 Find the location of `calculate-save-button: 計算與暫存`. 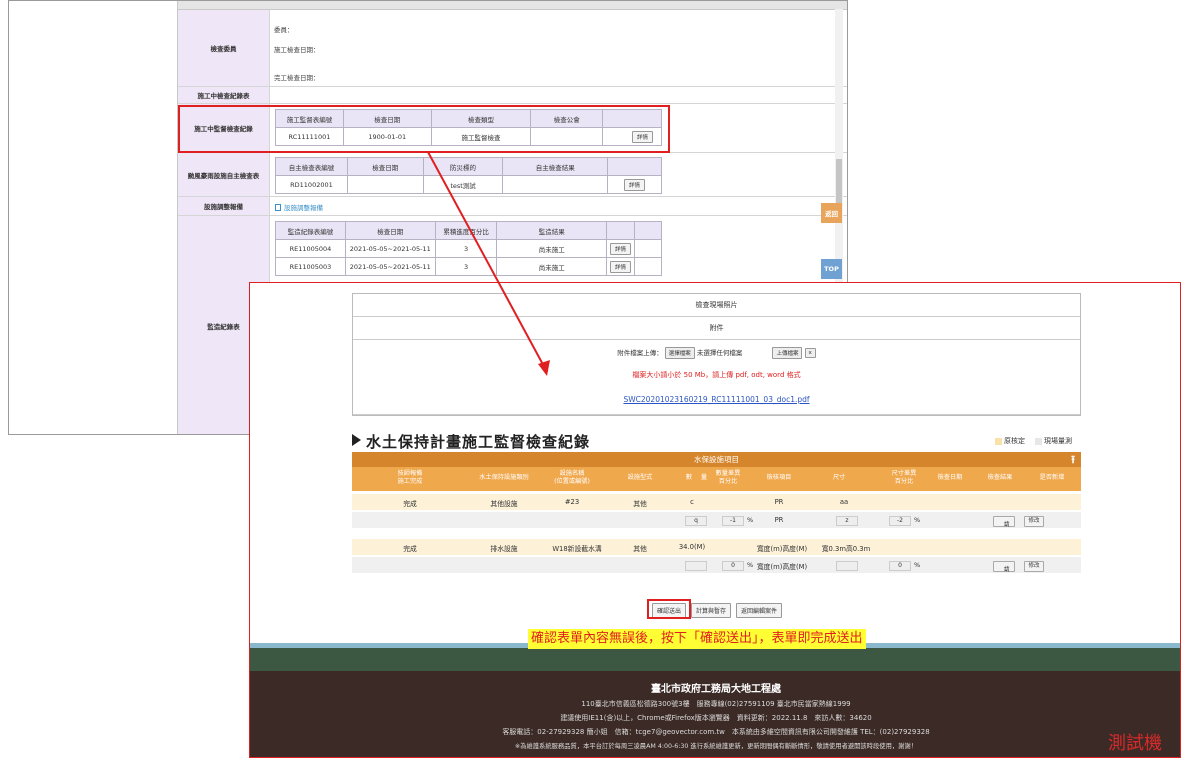

calculate-save-button: 計算與暫存 is located at coordinates (711, 610).